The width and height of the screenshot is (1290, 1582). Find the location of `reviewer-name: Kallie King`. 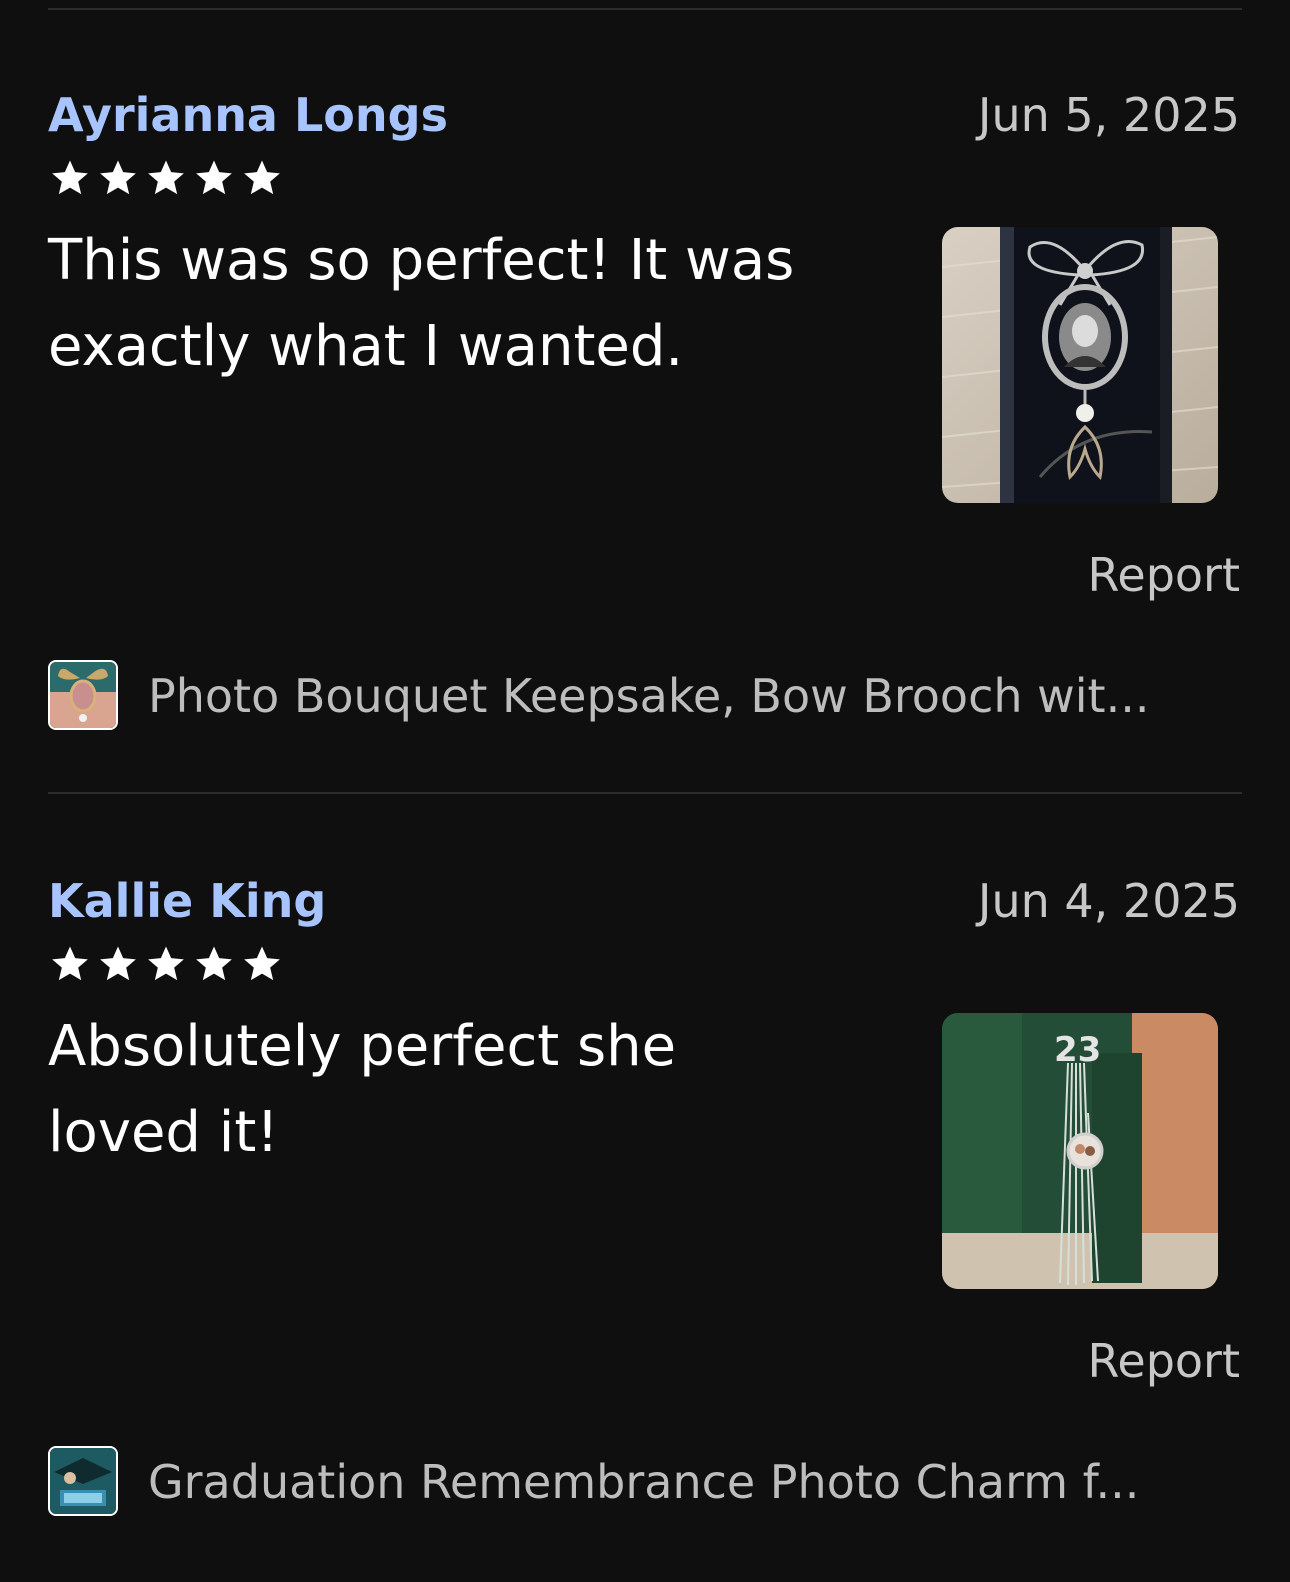

reviewer-name: Kallie King is located at coordinates (187, 901).